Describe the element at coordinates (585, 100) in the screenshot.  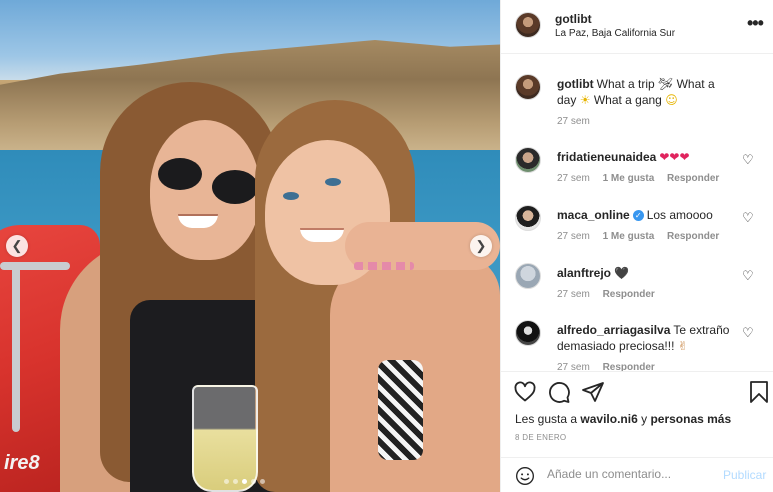
I see `sun-icon: ☀` at that location.